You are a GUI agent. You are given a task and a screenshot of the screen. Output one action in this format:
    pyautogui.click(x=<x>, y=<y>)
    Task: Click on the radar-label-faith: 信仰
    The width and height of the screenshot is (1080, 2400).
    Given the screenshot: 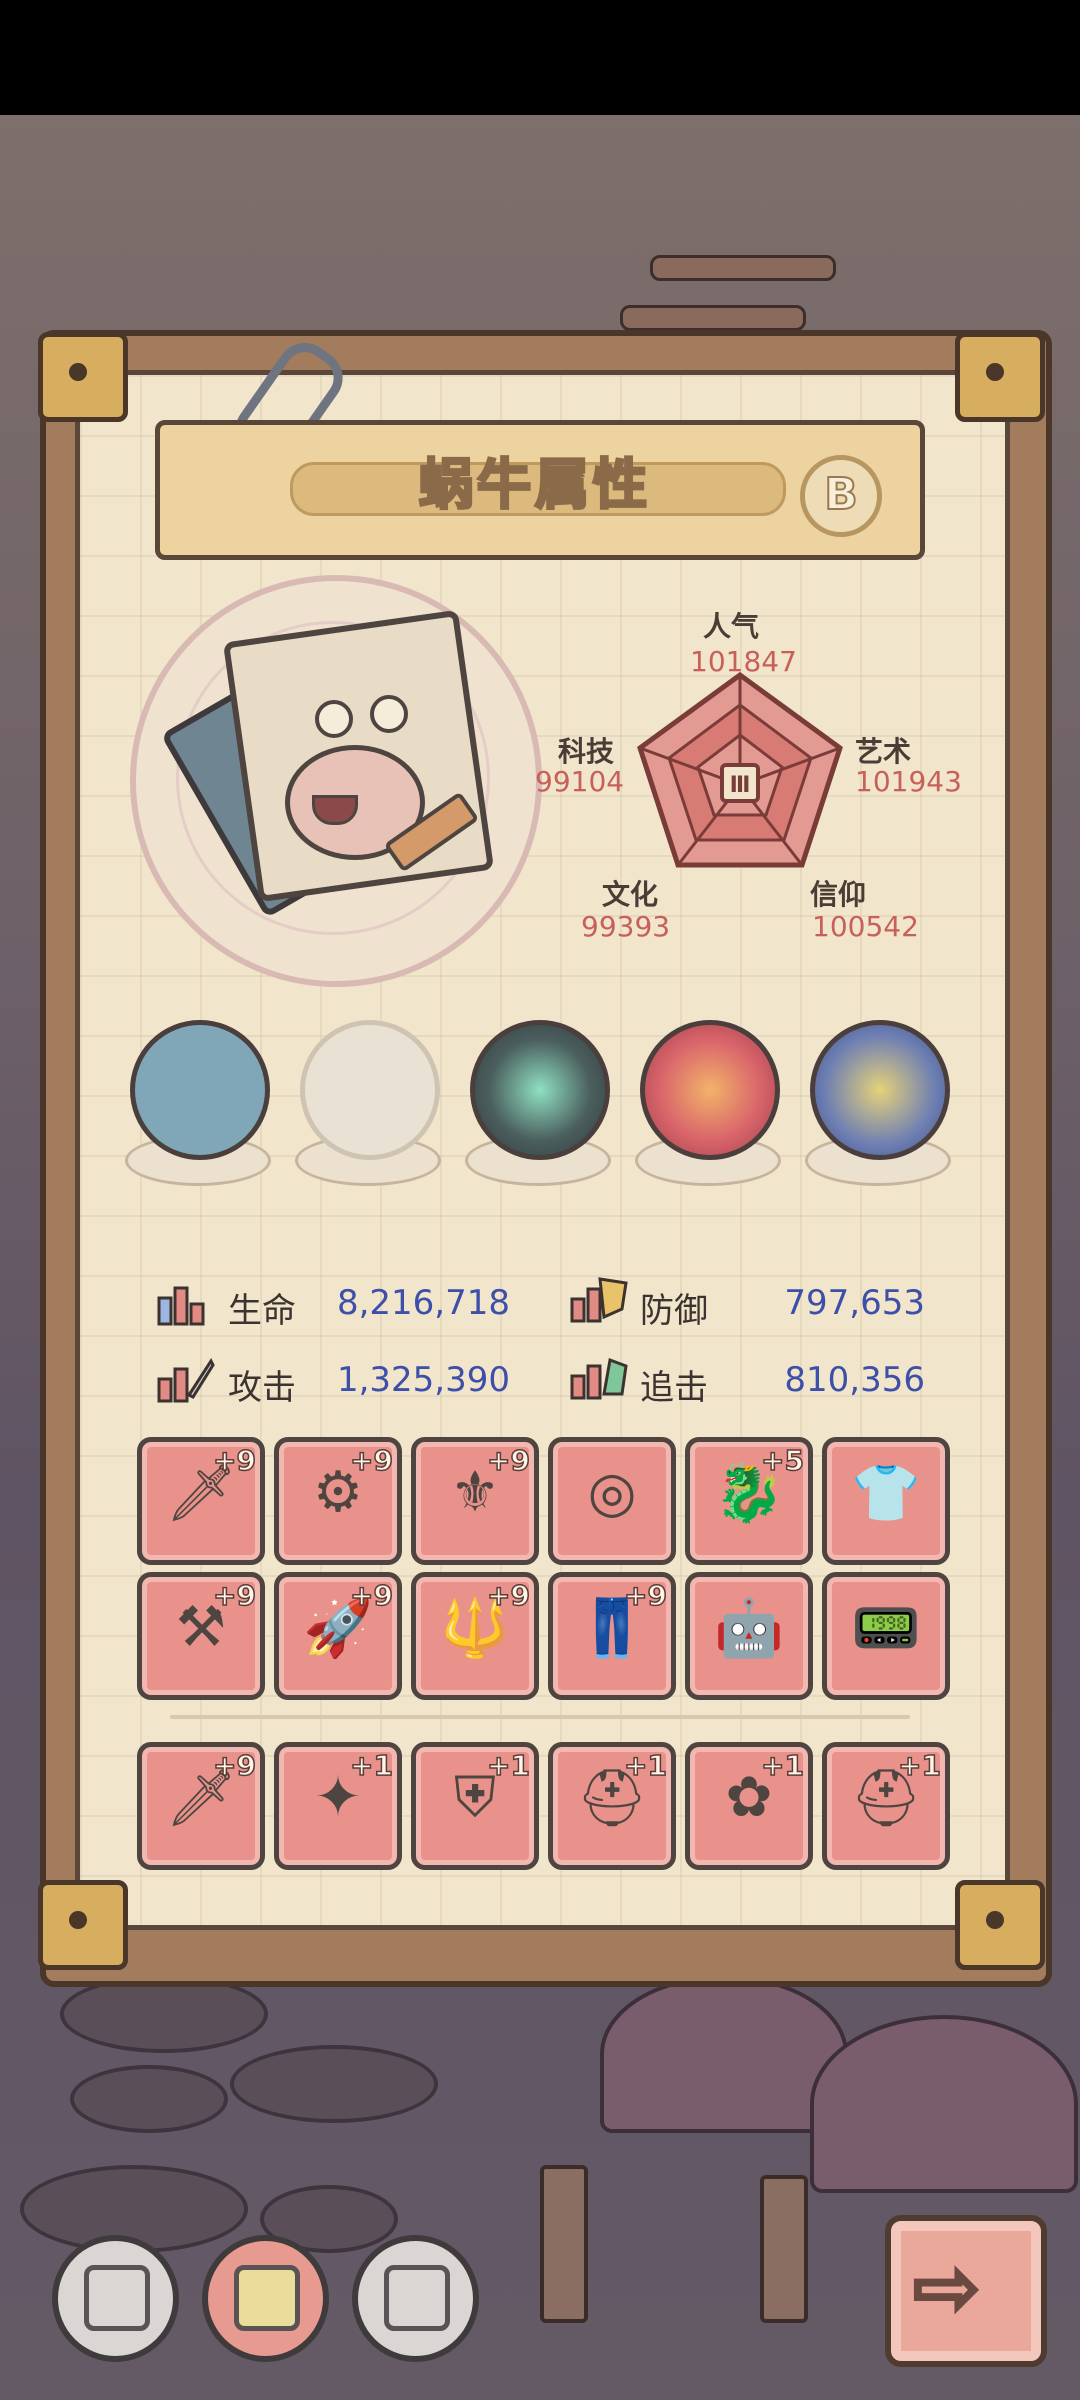 What is the action you would take?
    pyautogui.click(x=838, y=894)
    